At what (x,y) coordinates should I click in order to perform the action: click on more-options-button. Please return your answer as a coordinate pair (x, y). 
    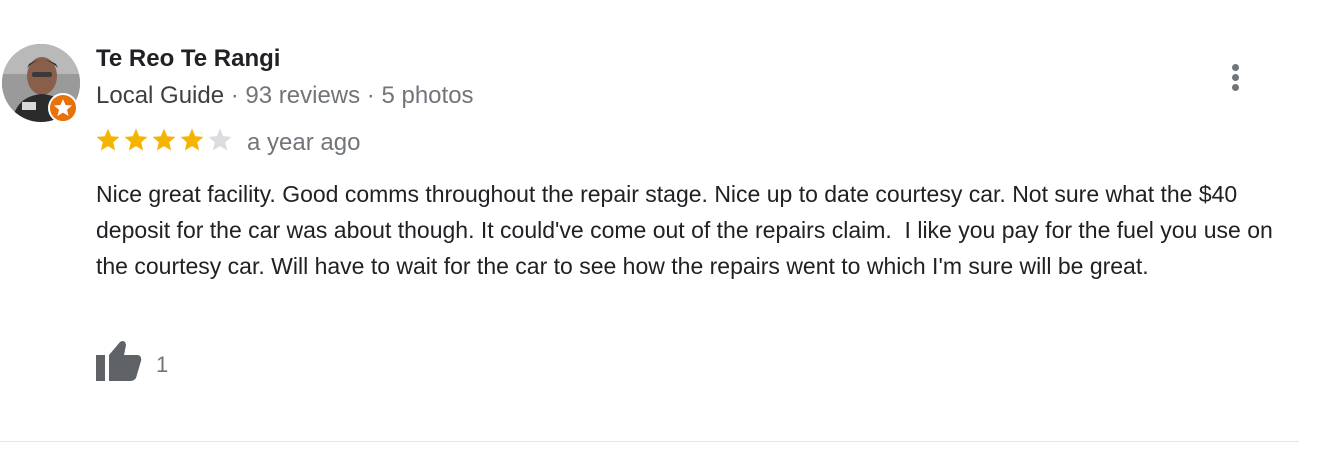
    Looking at the image, I should click on (1236, 77).